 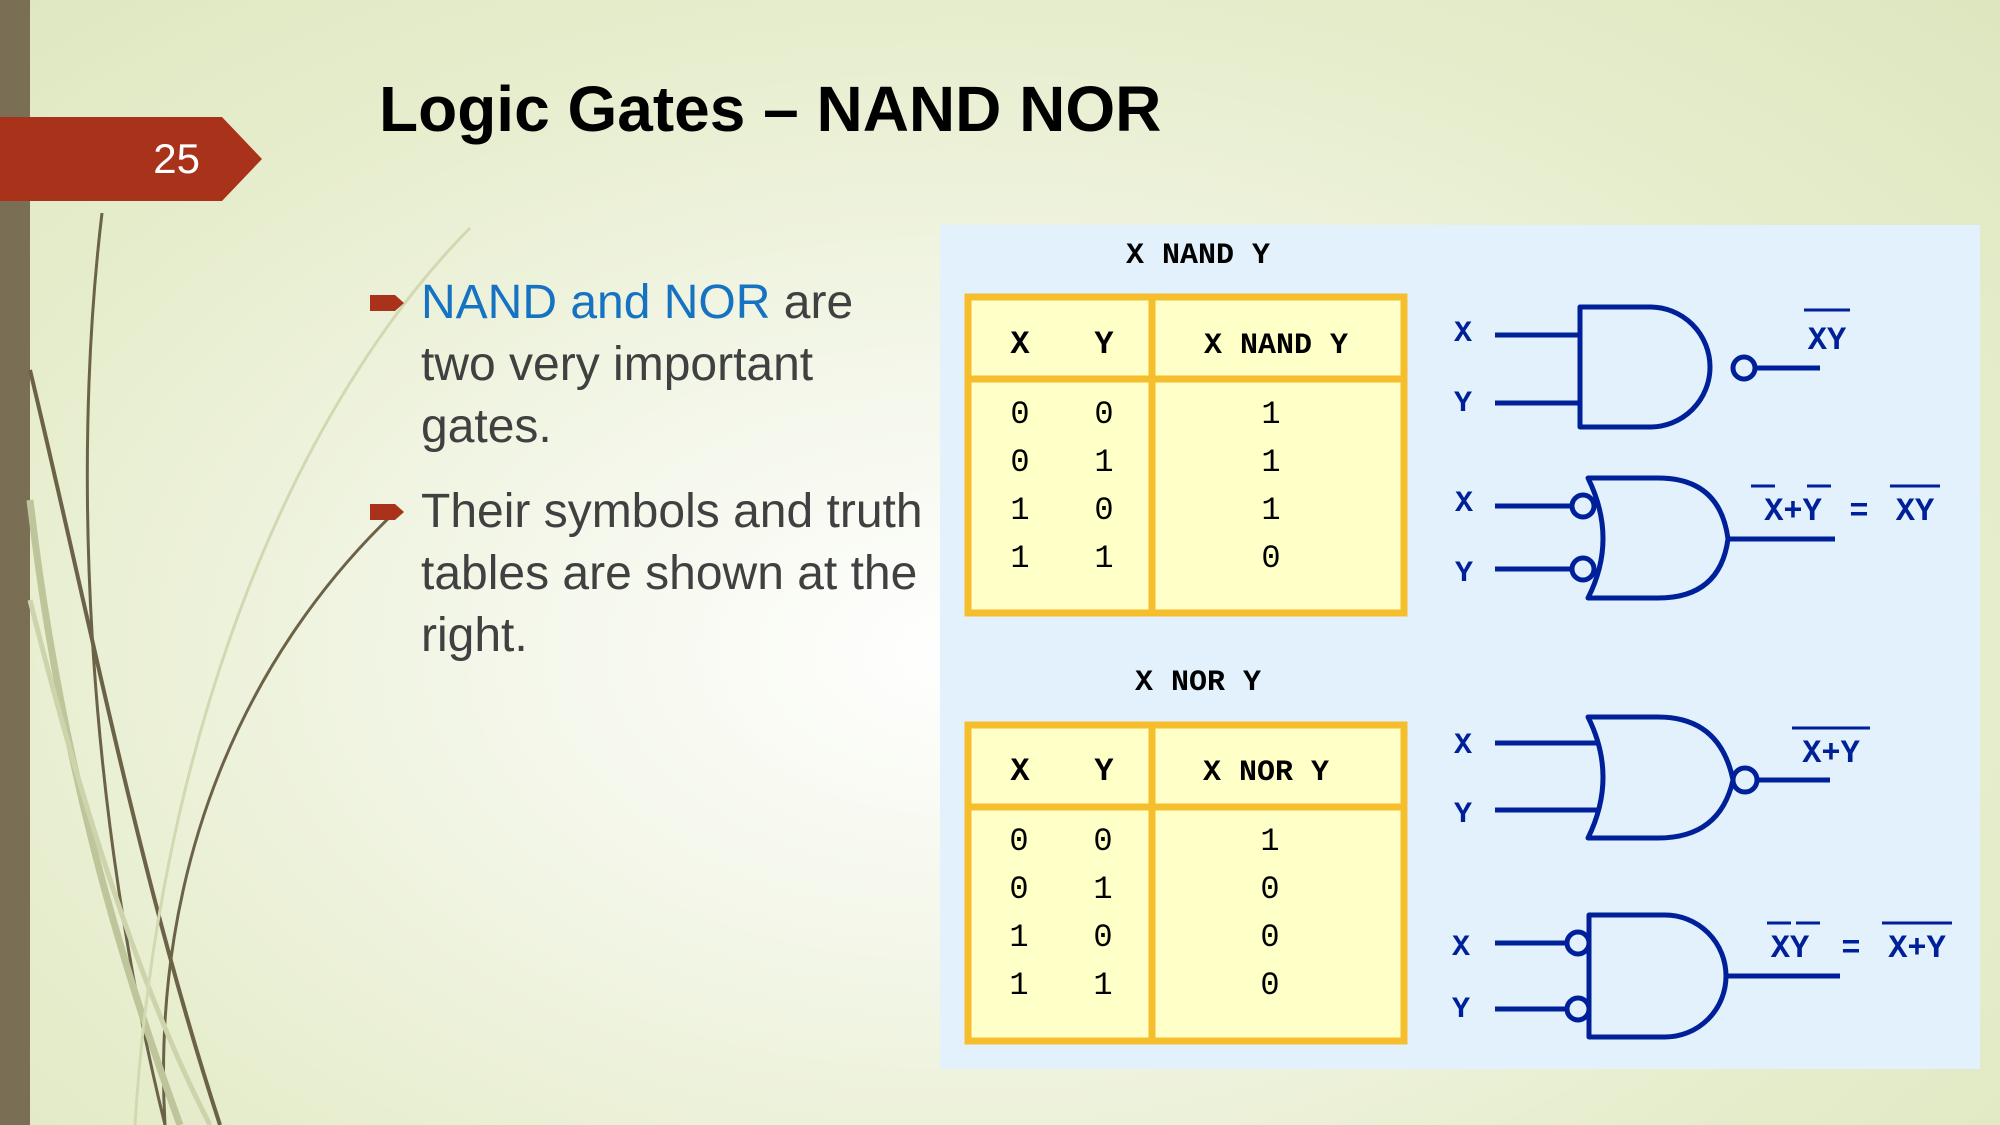 I want to click on nor-gate-icon, so click(x=1662, y=777).